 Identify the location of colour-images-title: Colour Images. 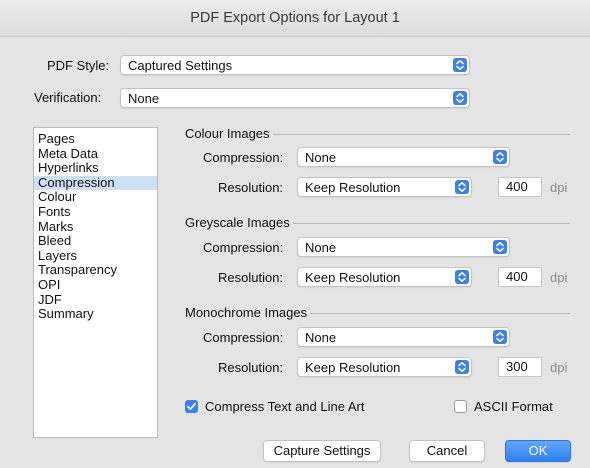
(229, 133).